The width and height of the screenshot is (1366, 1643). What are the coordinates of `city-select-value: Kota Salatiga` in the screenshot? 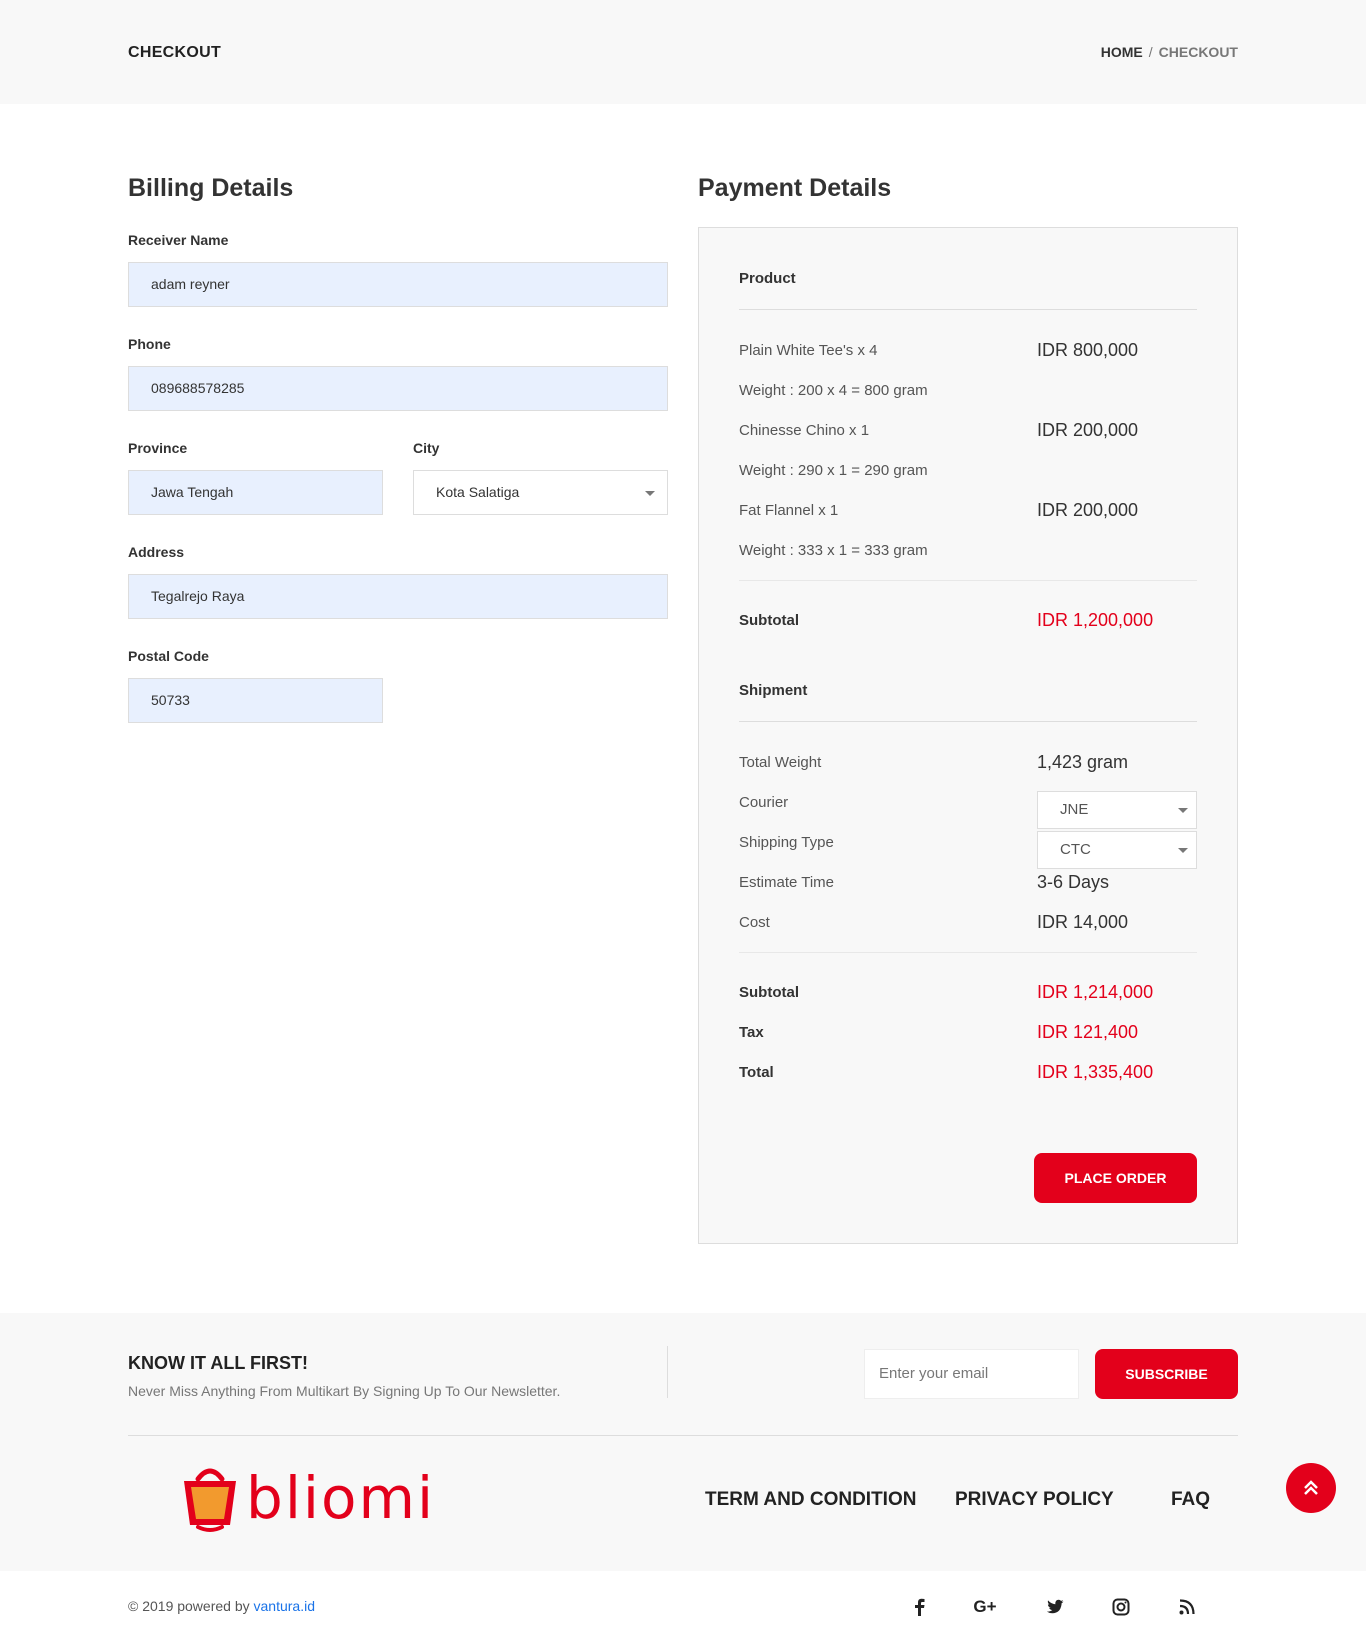 It's located at (478, 492).